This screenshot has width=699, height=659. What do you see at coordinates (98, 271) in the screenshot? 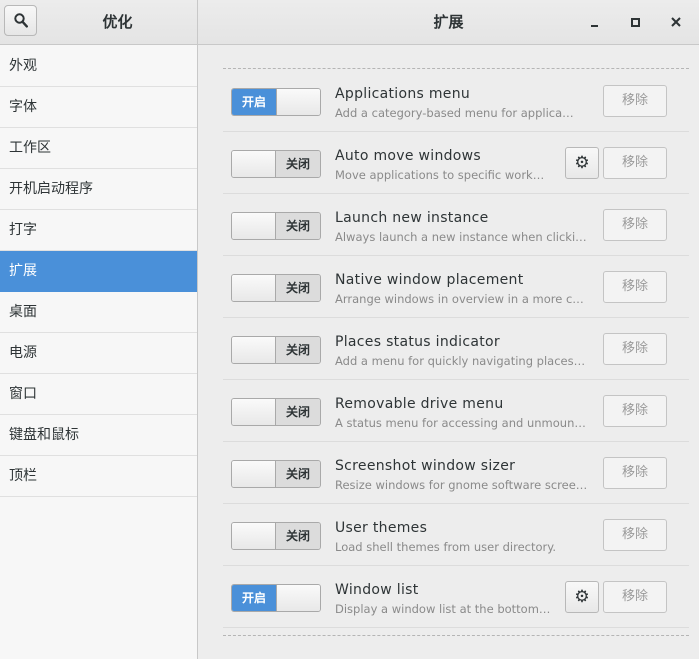
I see `sidebar-item-extensions: 扩展` at bounding box center [98, 271].